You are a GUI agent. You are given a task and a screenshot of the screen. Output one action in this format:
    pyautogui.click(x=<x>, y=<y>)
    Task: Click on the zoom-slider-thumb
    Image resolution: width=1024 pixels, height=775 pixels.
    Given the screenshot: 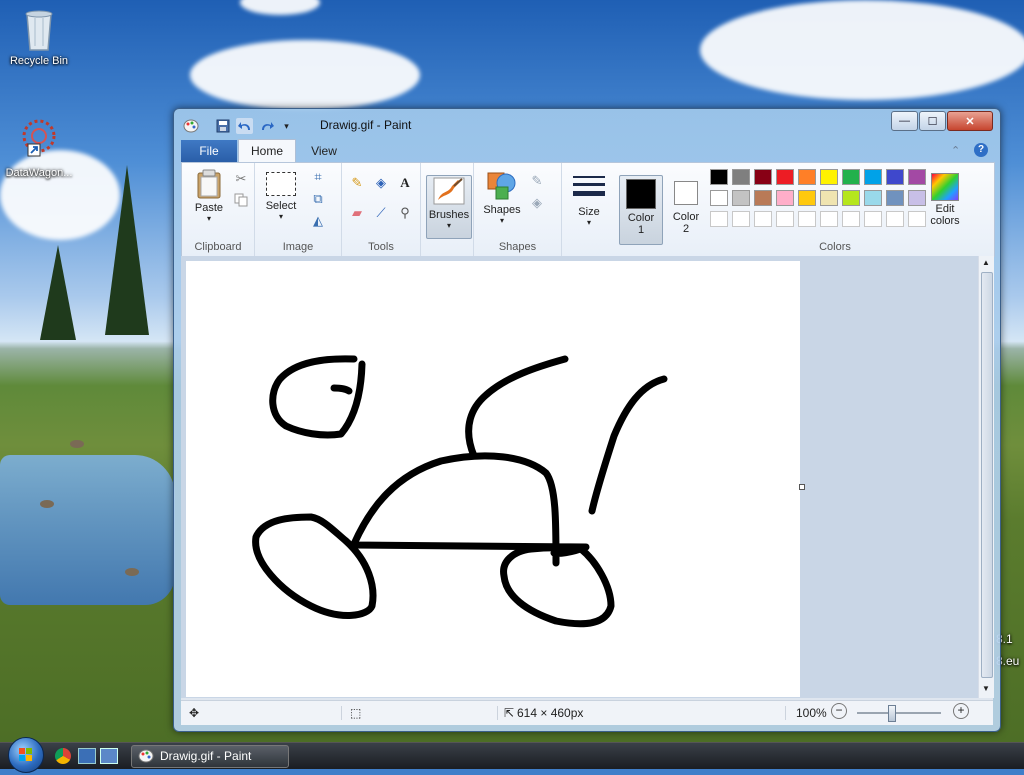 What is the action you would take?
    pyautogui.click(x=891, y=713)
    